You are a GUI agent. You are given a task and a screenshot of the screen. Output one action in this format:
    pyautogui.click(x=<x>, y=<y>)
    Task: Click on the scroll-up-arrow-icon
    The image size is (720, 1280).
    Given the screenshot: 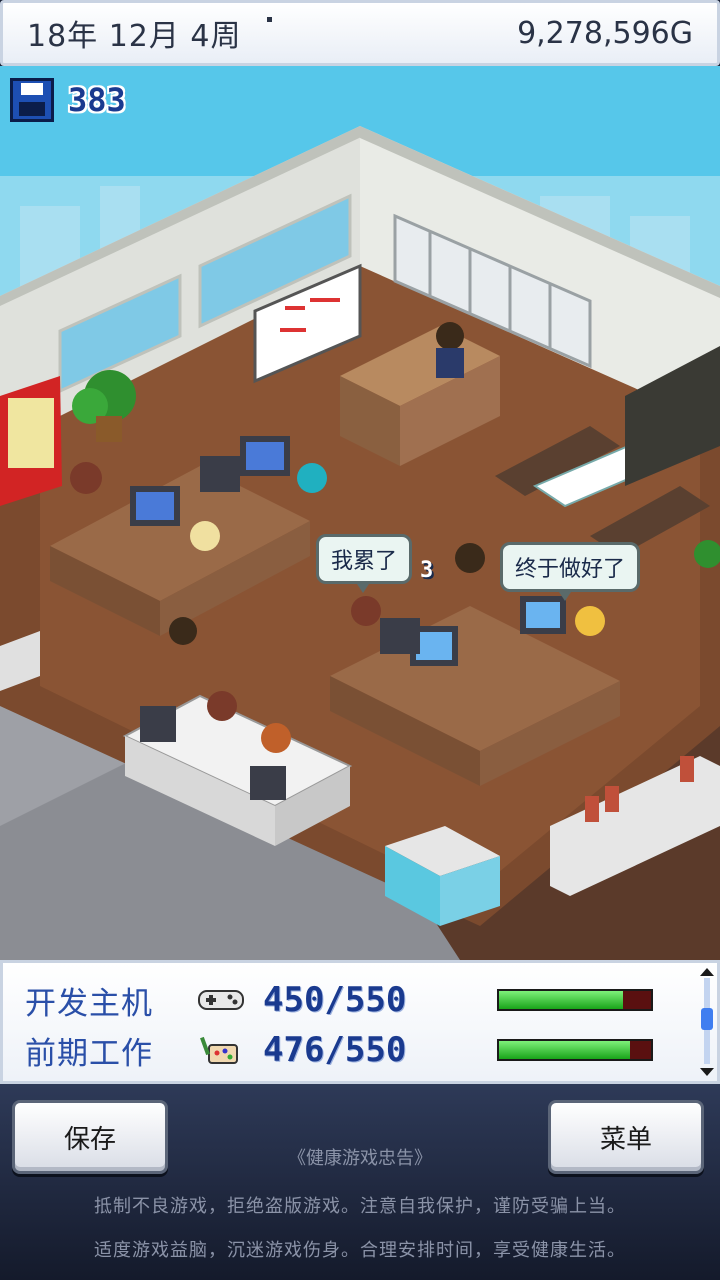 What is the action you would take?
    pyautogui.click(x=707, y=972)
    